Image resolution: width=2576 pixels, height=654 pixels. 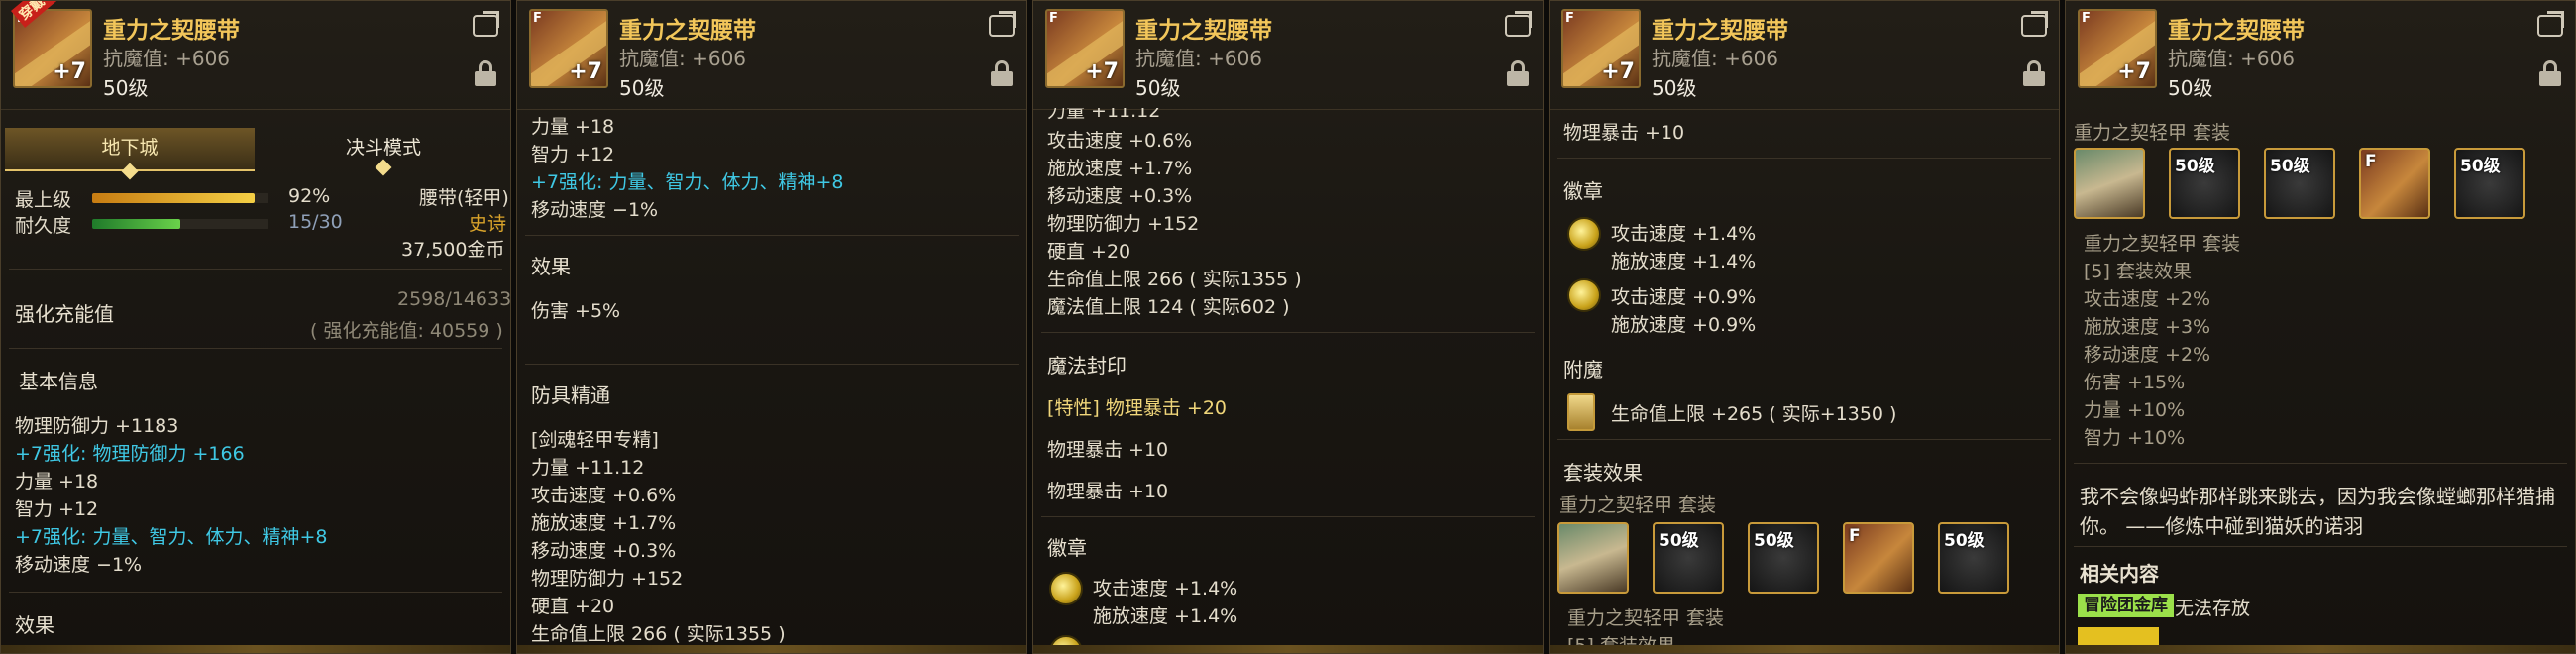 I want to click on stat-line: 移动速度 −1%, so click(x=595, y=210).